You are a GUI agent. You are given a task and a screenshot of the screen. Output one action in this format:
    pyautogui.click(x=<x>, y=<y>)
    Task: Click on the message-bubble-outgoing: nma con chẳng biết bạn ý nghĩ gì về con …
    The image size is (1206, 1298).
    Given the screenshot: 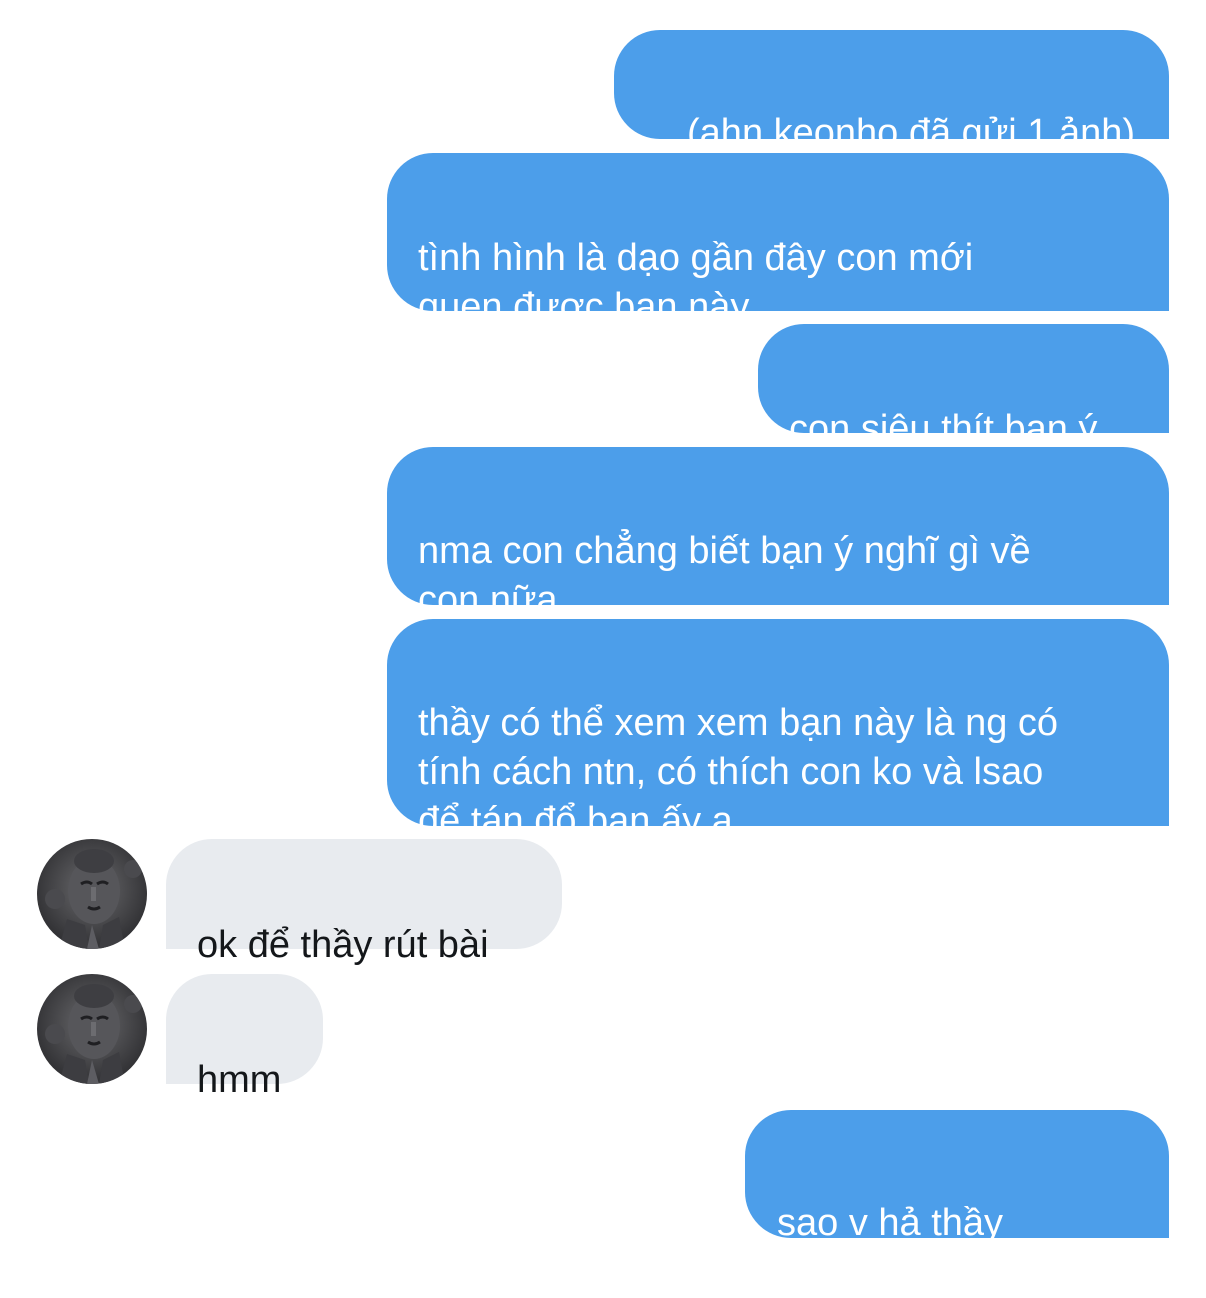 What is the action you would take?
    pyautogui.click(x=778, y=534)
    